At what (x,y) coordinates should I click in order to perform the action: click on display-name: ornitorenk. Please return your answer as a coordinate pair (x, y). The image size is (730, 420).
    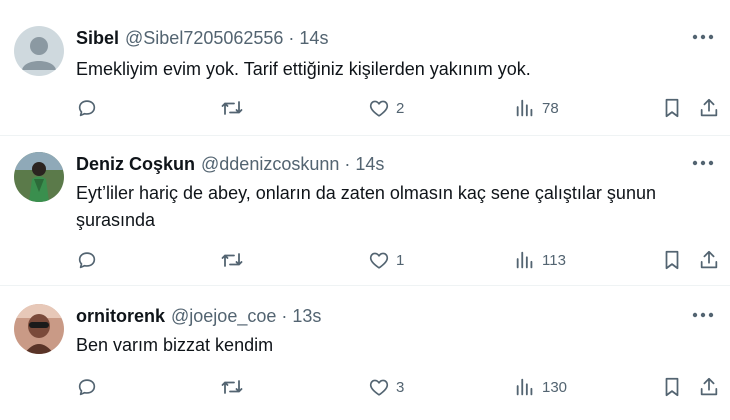
    Looking at the image, I should click on (120, 316).